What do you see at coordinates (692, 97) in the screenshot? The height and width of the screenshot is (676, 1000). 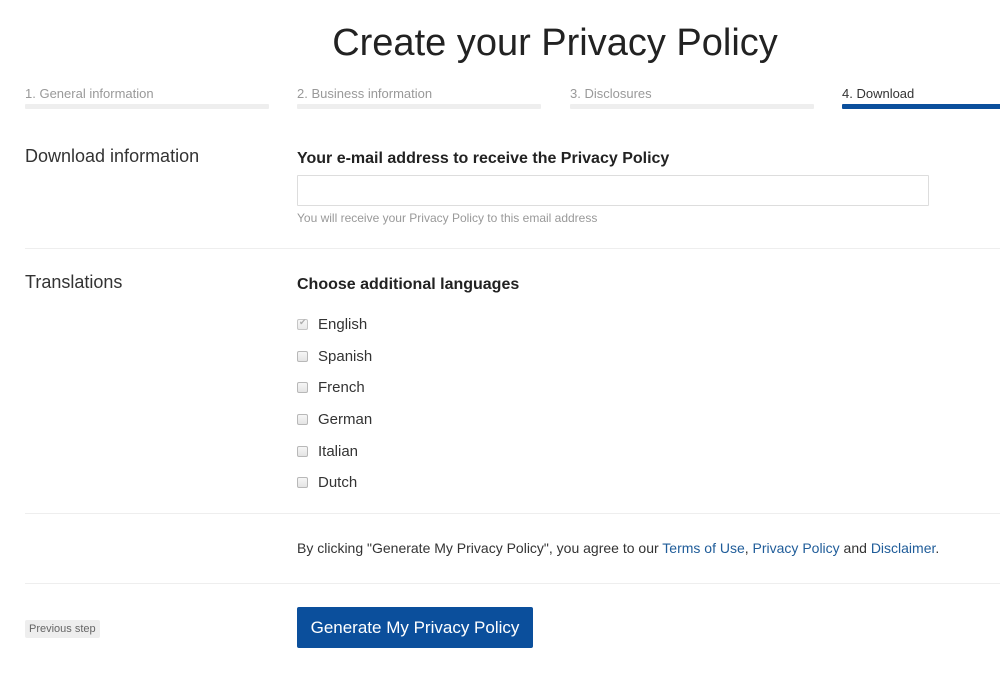 I see `step-disclosures: 3. Disclosures` at bounding box center [692, 97].